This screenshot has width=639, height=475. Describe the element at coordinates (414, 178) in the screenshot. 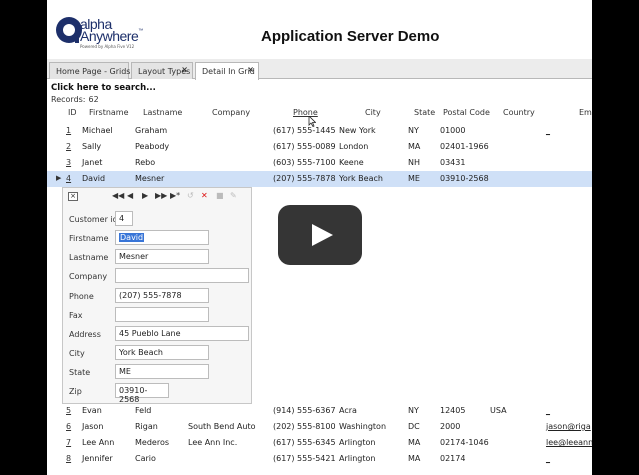

I see `cell-state: ME` at that location.